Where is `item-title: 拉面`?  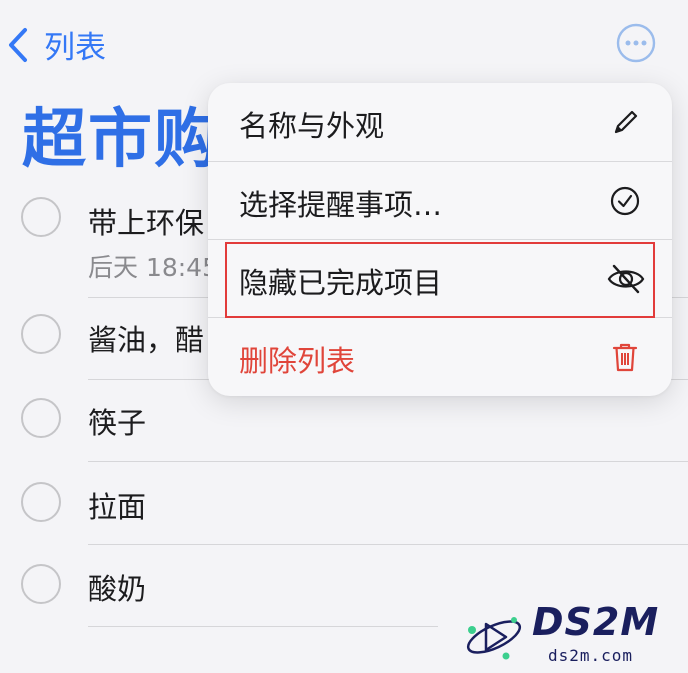
item-title: 拉面 is located at coordinates (117, 505).